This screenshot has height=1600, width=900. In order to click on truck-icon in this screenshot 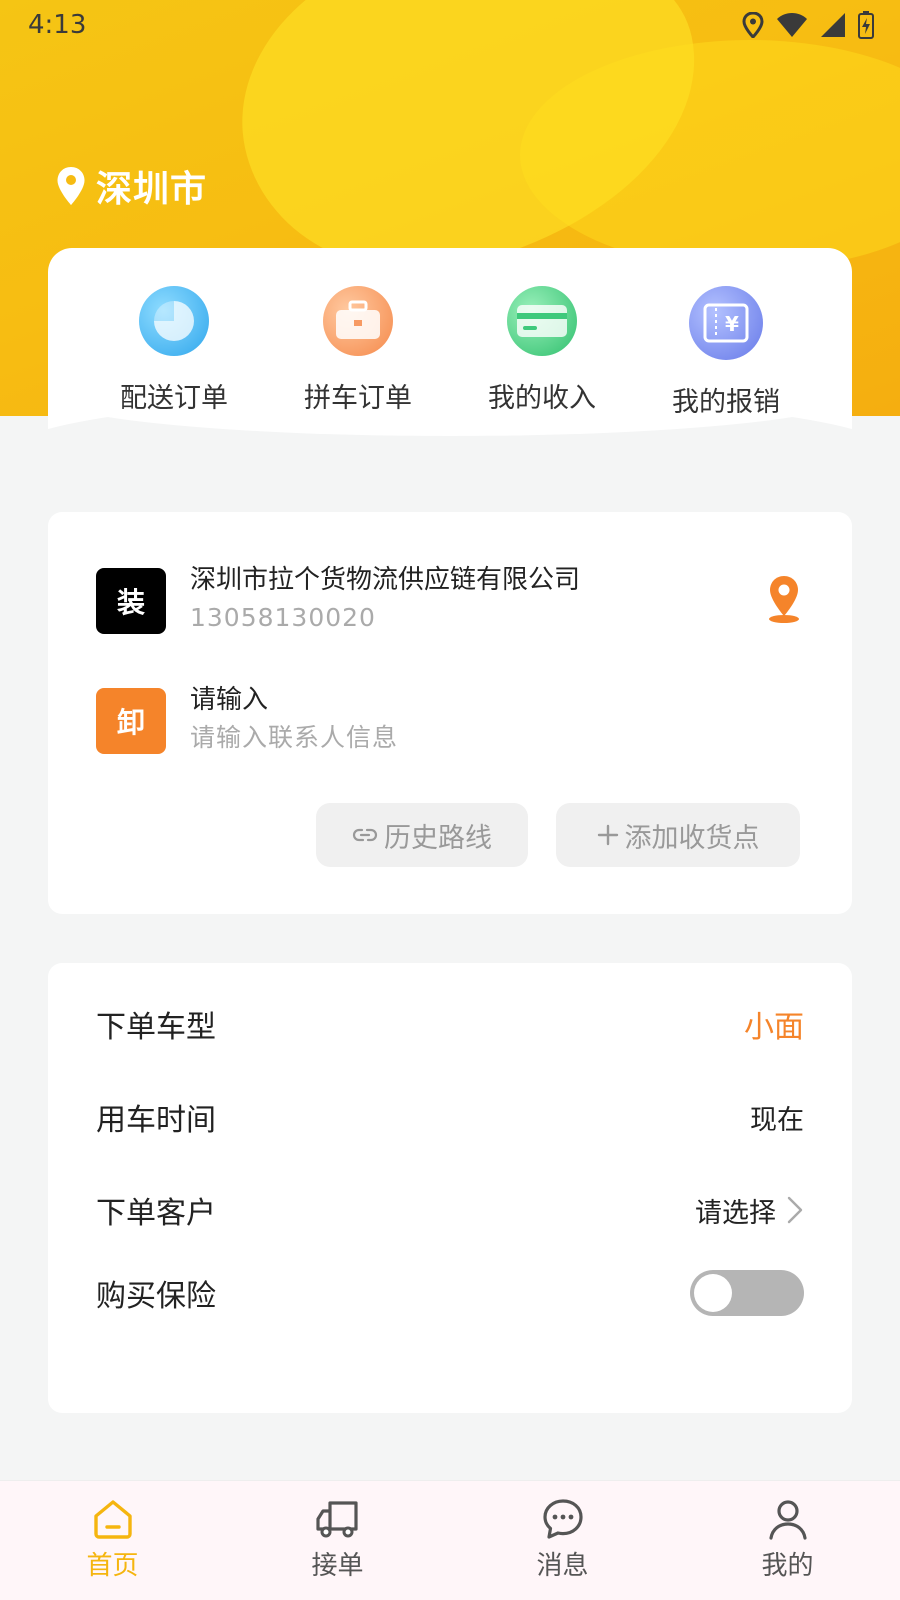, I will do `click(336, 1519)`.